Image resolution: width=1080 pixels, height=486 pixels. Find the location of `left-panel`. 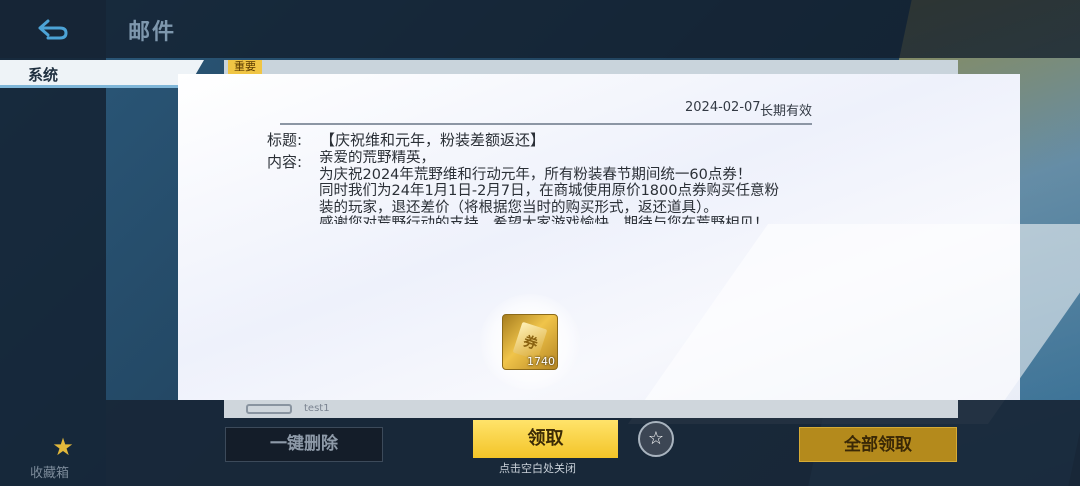

left-panel is located at coordinates (53, 272).